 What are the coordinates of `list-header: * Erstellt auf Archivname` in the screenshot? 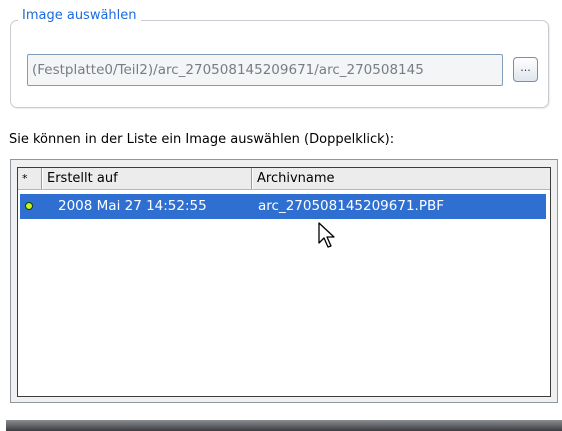 It's located at (284, 179).